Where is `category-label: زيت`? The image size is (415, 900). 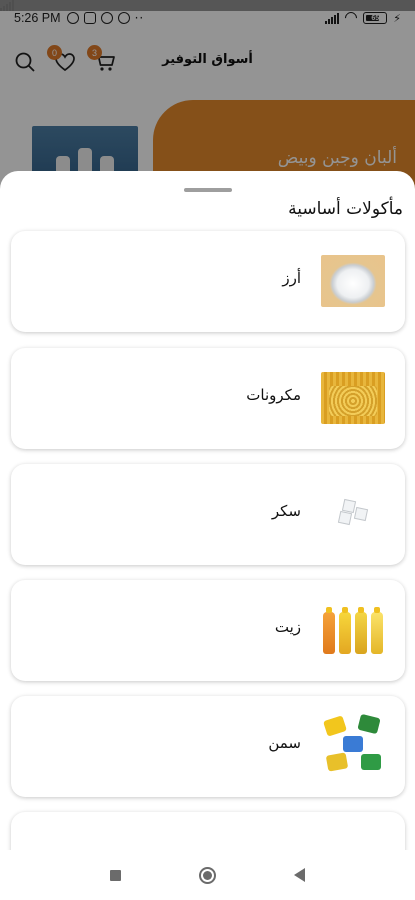 category-label: زيت is located at coordinates (287, 627).